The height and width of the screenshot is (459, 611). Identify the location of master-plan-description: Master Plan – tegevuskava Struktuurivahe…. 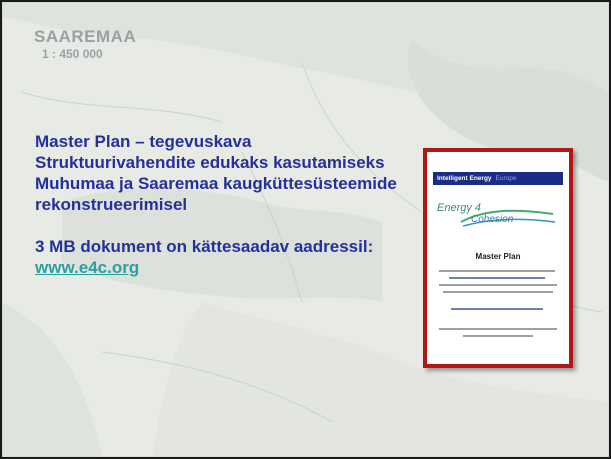
(216, 173).